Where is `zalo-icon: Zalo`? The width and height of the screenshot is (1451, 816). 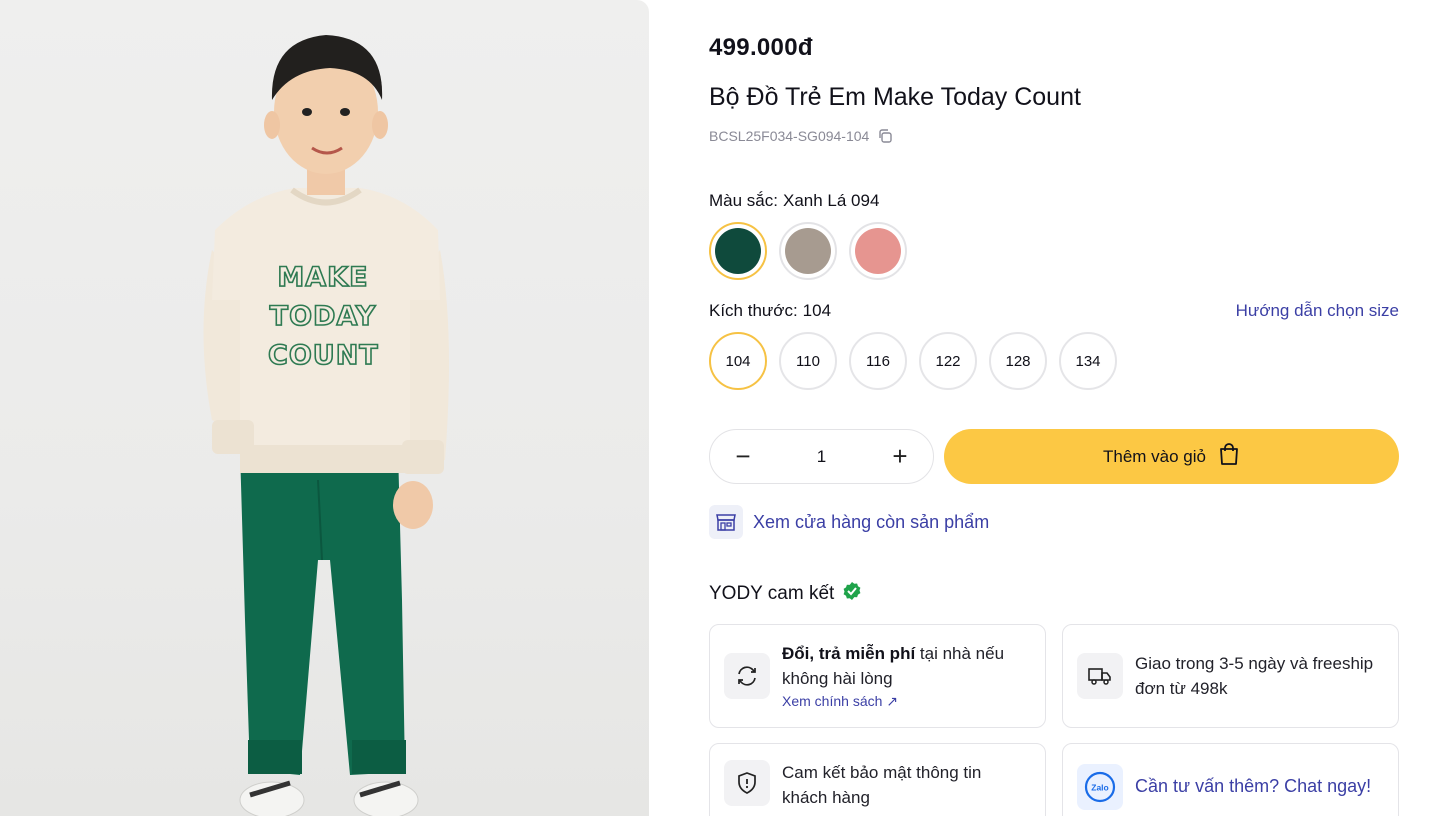 zalo-icon: Zalo is located at coordinates (1100, 787).